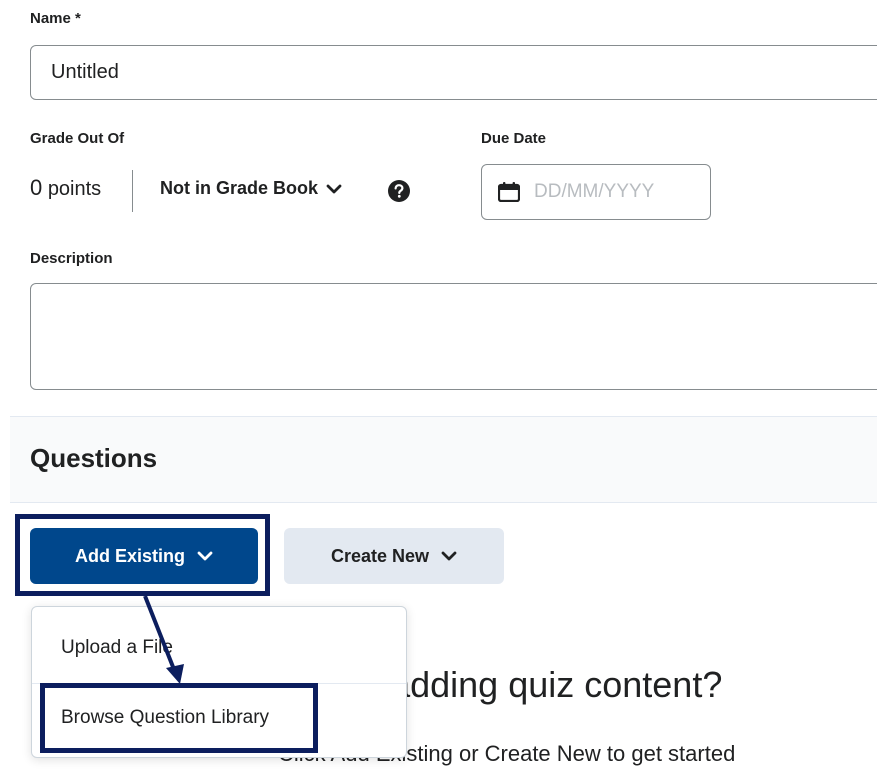 The width and height of the screenshot is (877, 769). Describe the element at coordinates (380, 555) in the screenshot. I see `create-new-label: Create New` at that location.